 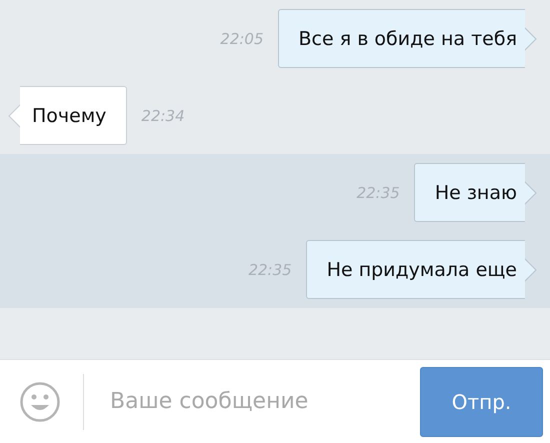 What do you see at coordinates (264, 401) in the screenshot?
I see `message-input: Ваше сообщение` at bounding box center [264, 401].